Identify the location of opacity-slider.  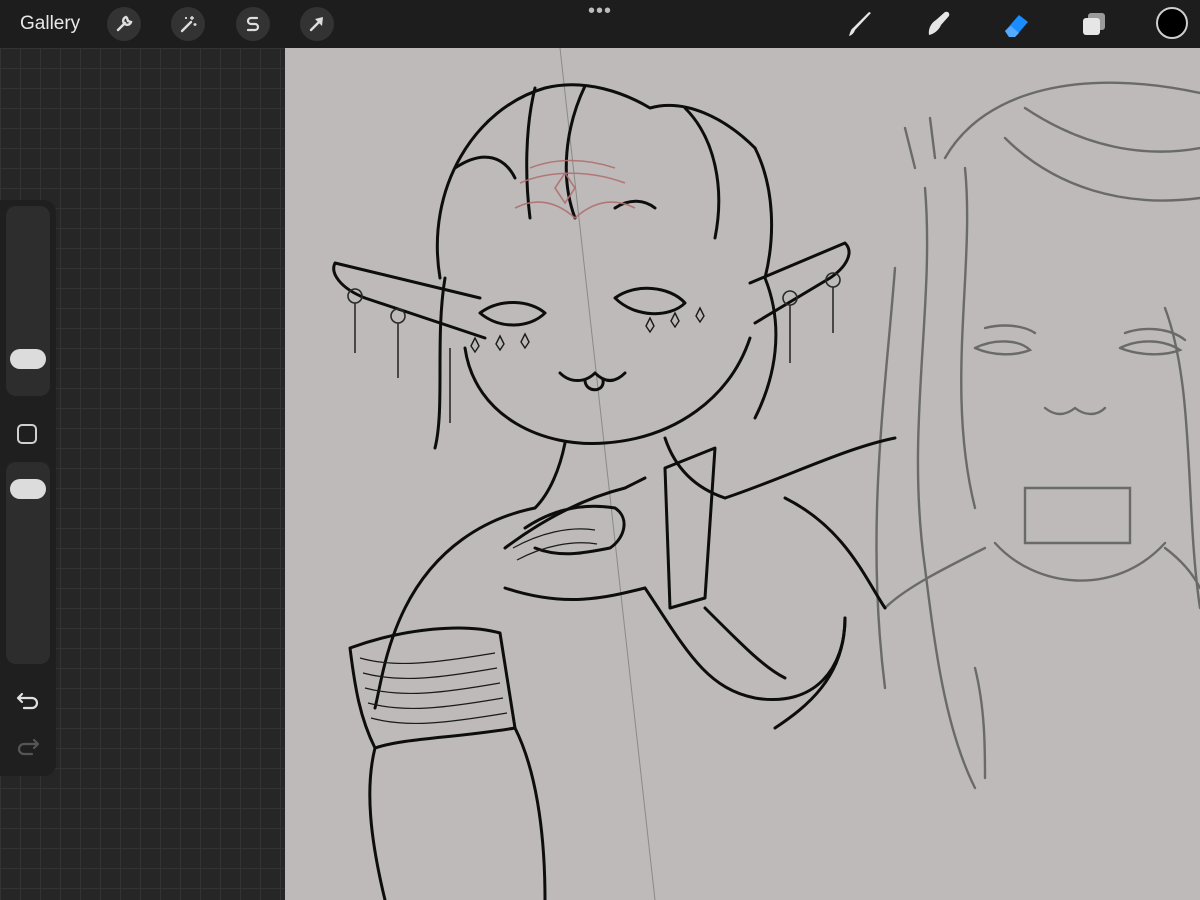
(28, 563).